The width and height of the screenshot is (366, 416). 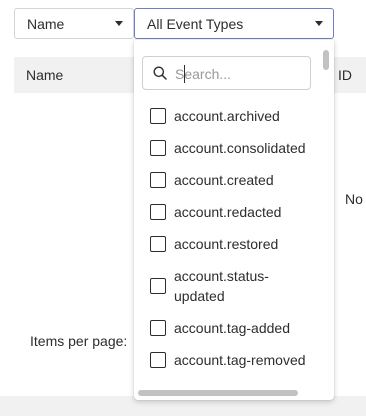 What do you see at coordinates (354, 199) in the screenshot?
I see `empty-message: No` at bounding box center [354, 199].